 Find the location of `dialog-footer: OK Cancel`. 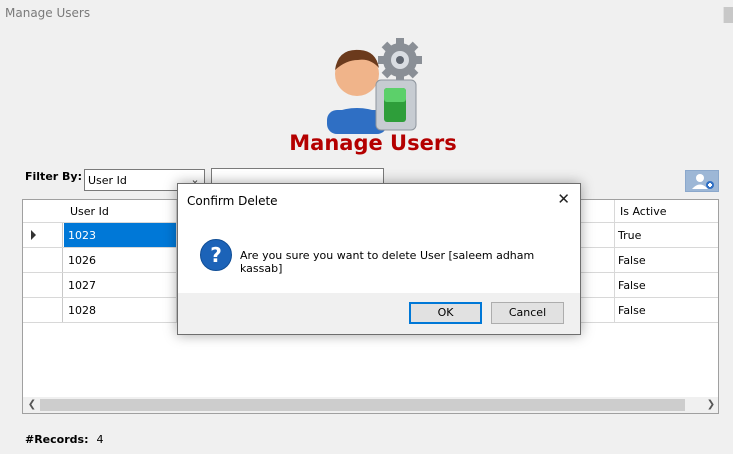

dialog-footer: OK Cancel is located at coordinates (379, 313).